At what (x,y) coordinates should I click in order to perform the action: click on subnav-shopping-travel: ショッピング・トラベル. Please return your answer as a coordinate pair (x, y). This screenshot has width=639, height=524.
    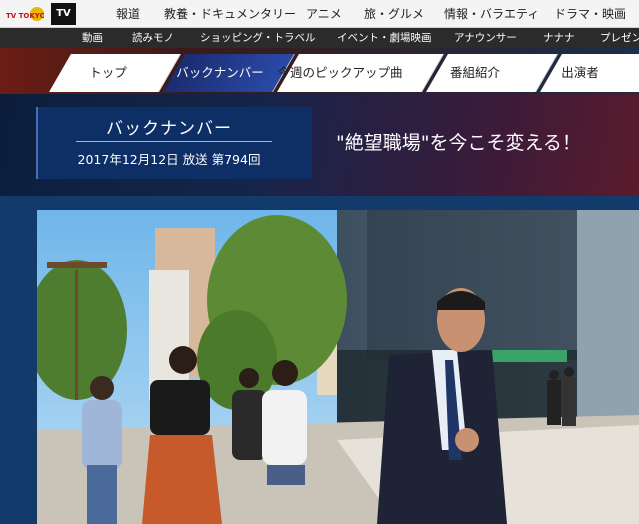
    Looking at the image, I should click on (258, 38).